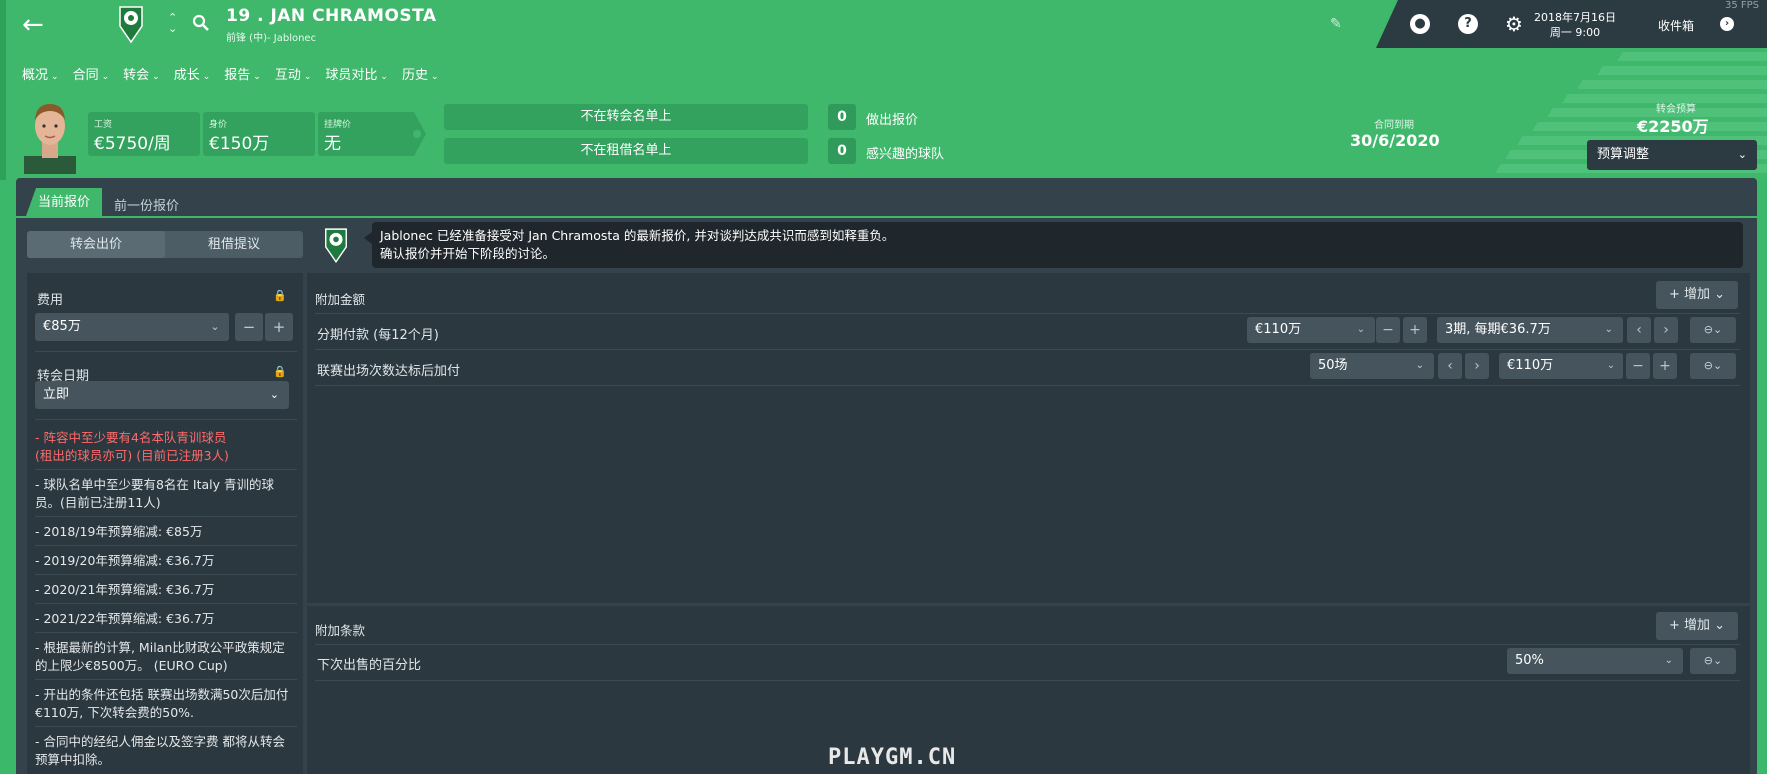 The width and height of the screenshot is (1767, 774). I want to click on up-down-icon: ⌃ ⌄, so click(172, 23).